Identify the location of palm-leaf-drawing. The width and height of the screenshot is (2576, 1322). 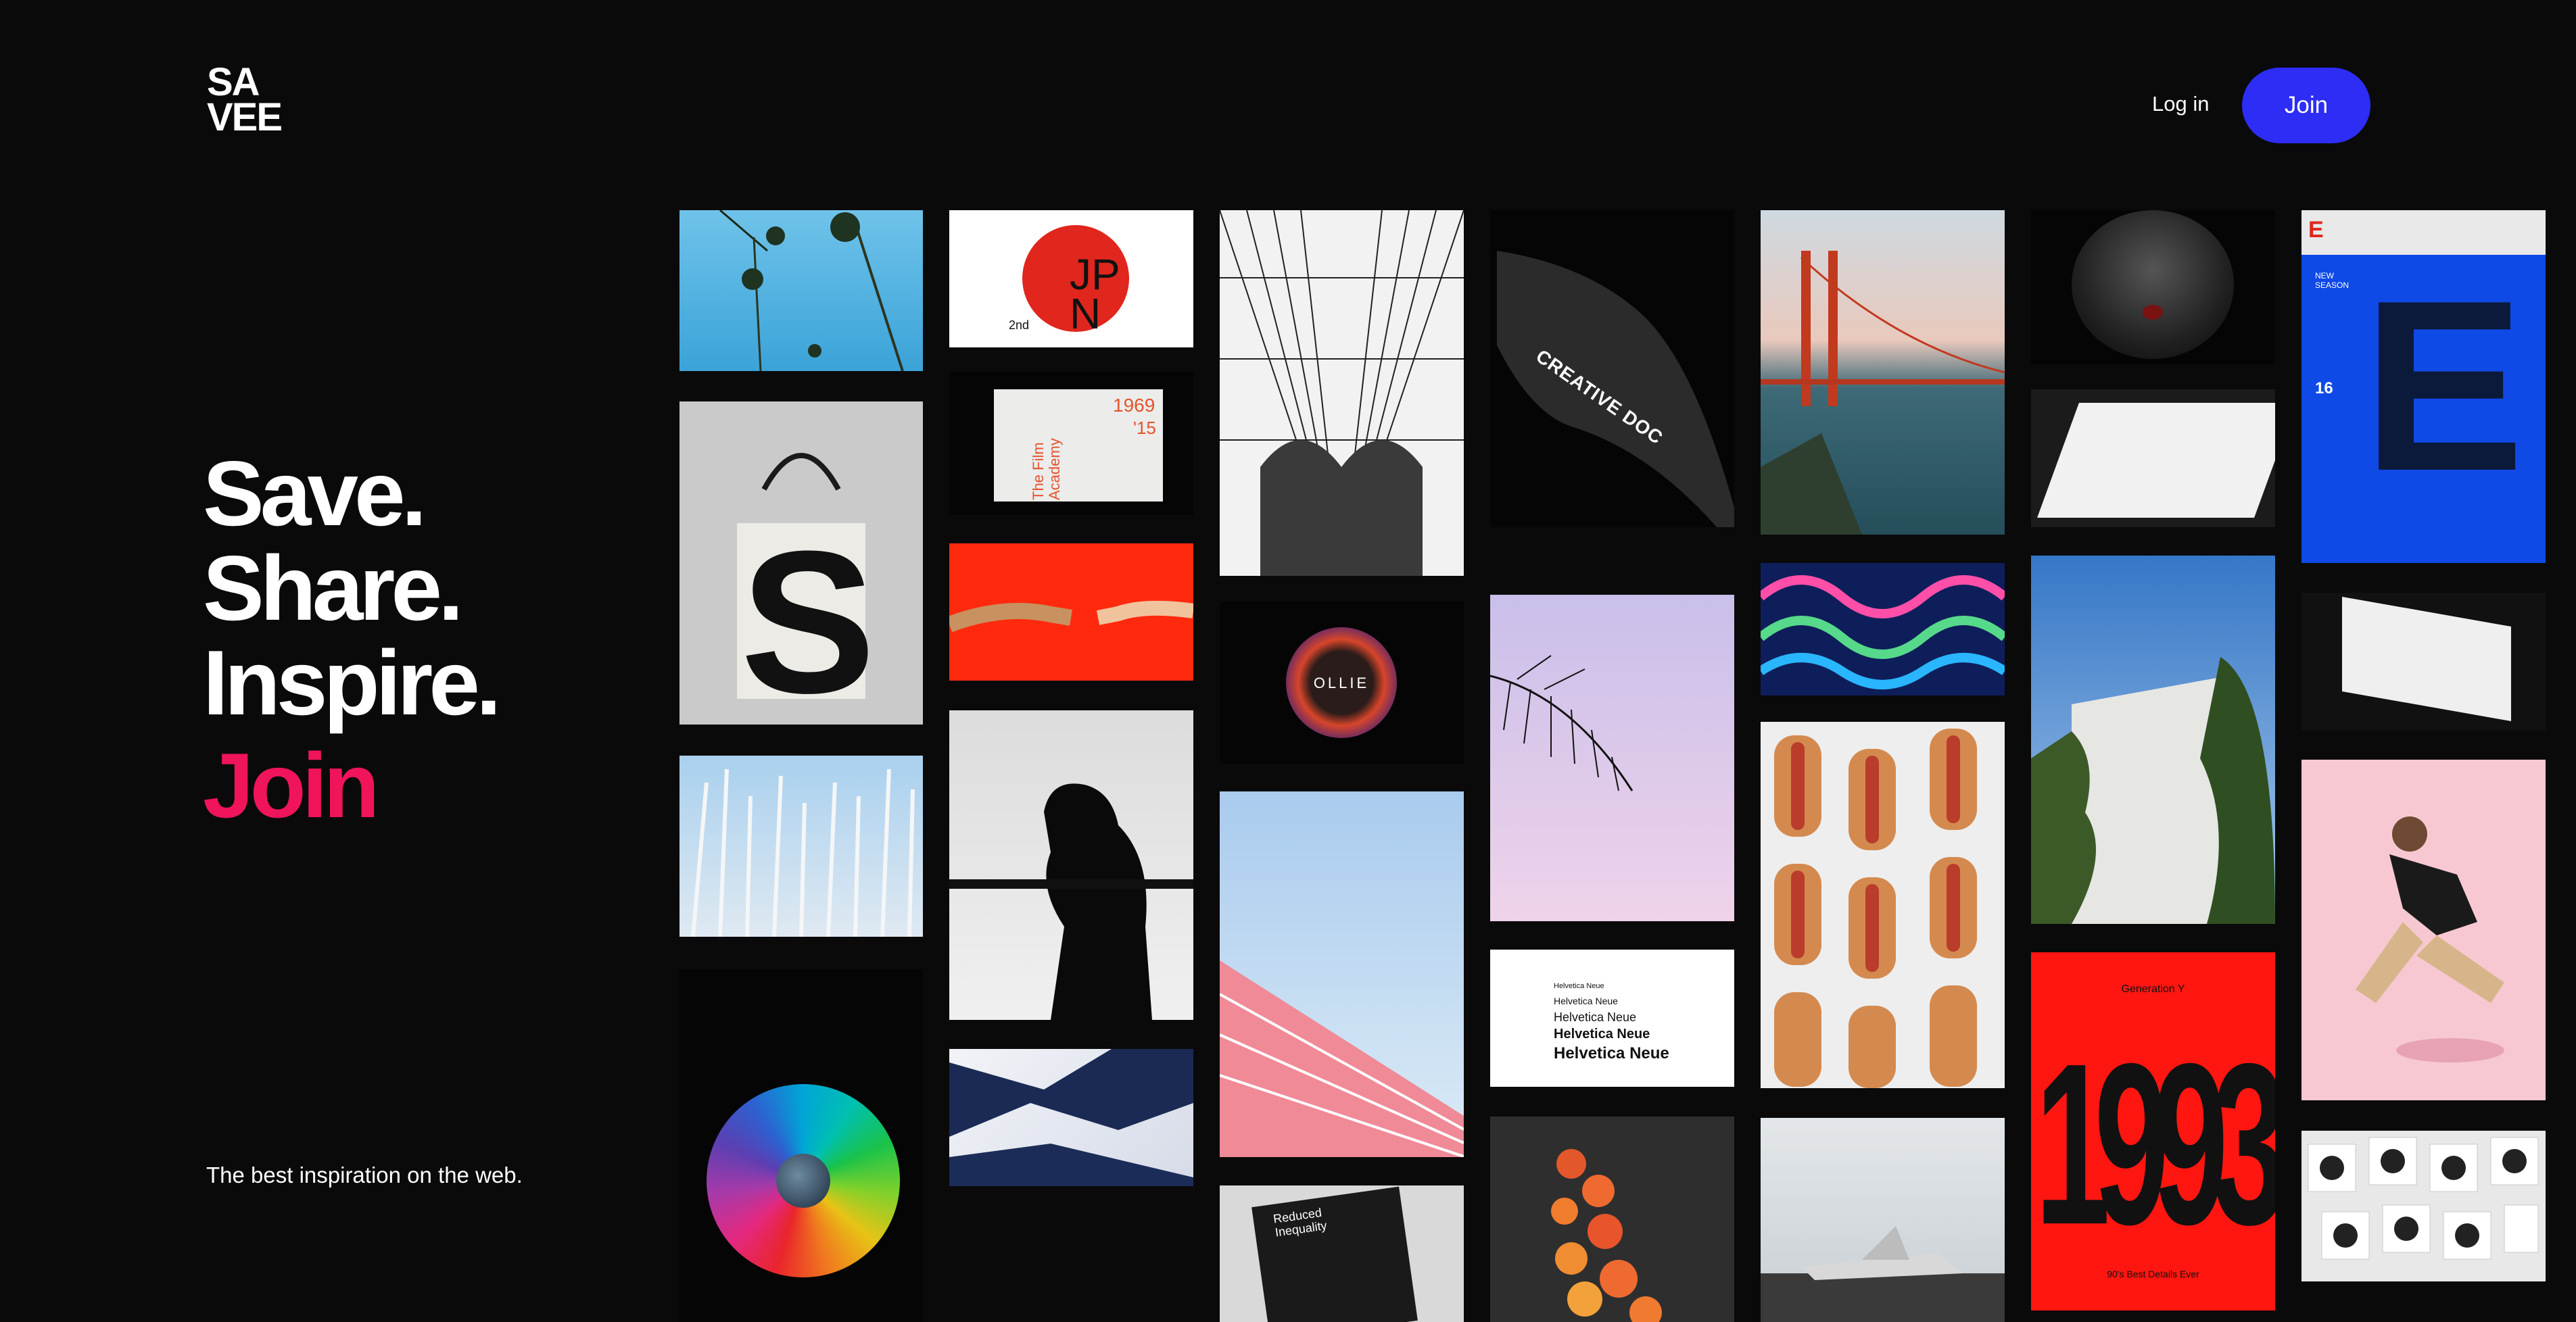
(1561, 723).